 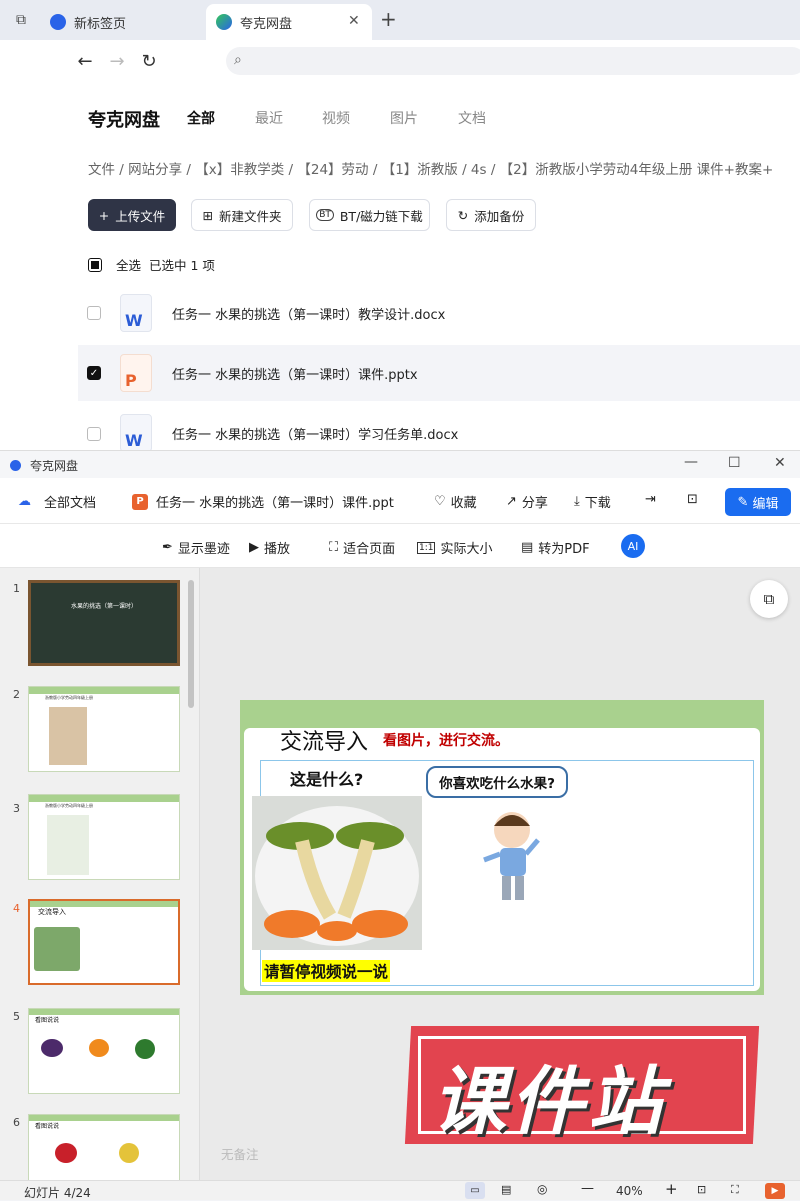 What do you see at coordinates (104, 690) in the screenshot?
I see `thumbnail-header-bar` at bounding box center [104, 690].